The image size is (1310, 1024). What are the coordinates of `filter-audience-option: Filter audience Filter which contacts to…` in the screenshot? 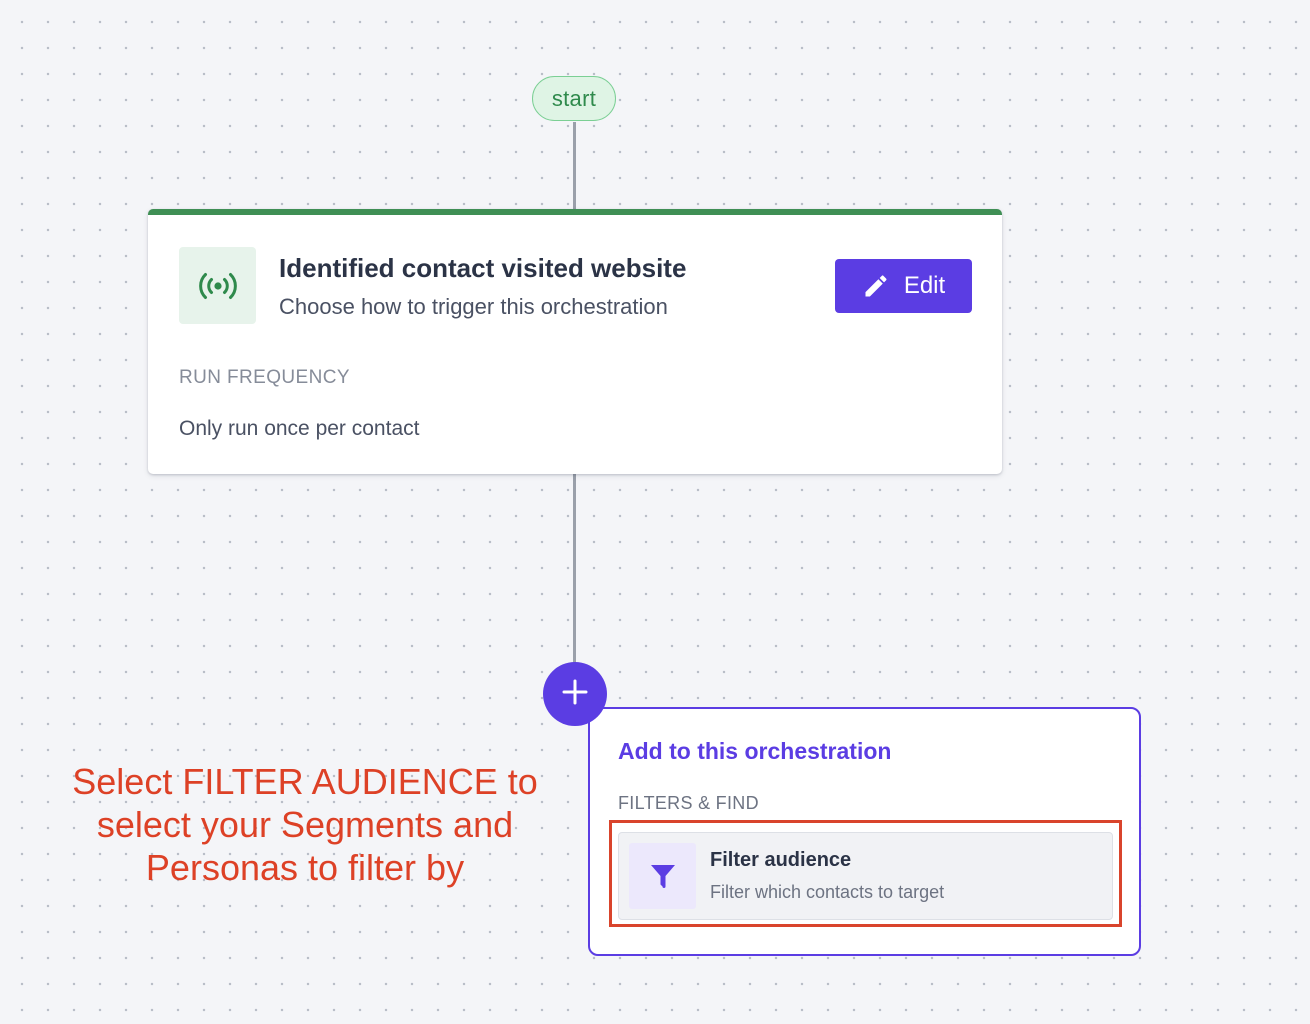 It's located at (865, 876).